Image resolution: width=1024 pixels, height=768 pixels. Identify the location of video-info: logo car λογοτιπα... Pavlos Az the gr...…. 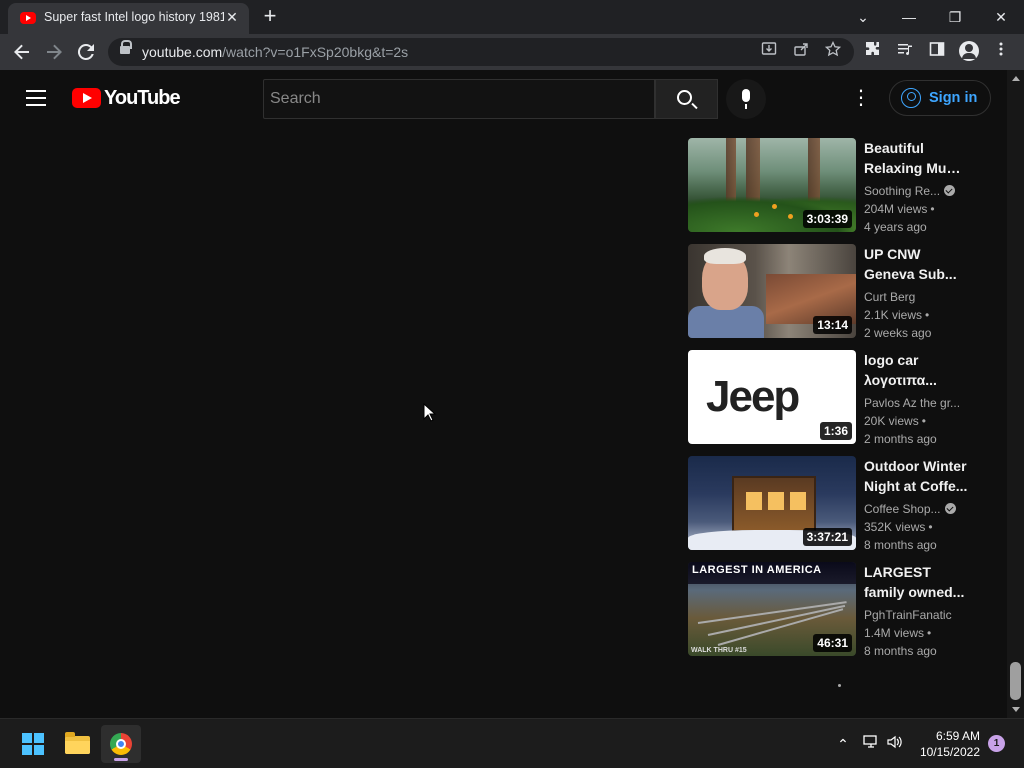
(916, 399).